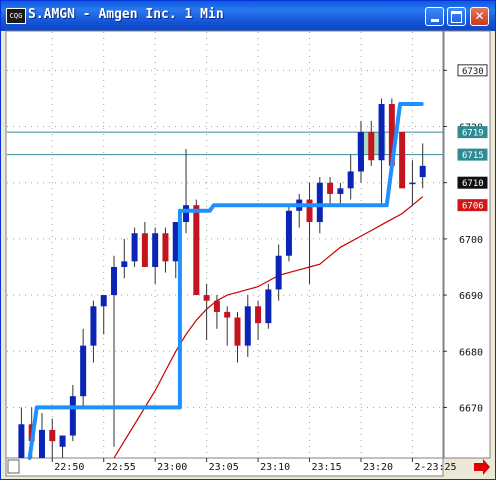  Describe the element at coordinates (121, 467) in the screenshot. I see `x-tick-label: 22:55` at that location.